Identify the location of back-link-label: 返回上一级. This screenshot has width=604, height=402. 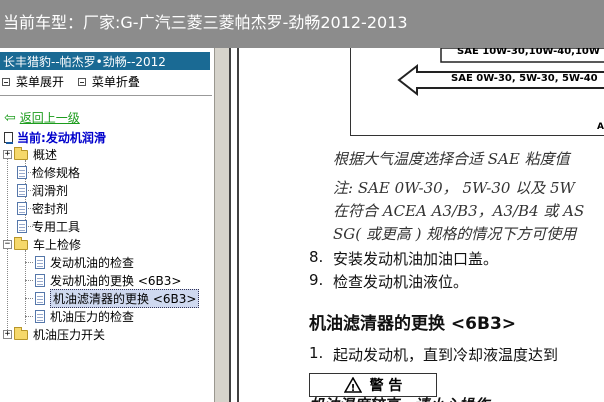
(49, 118).